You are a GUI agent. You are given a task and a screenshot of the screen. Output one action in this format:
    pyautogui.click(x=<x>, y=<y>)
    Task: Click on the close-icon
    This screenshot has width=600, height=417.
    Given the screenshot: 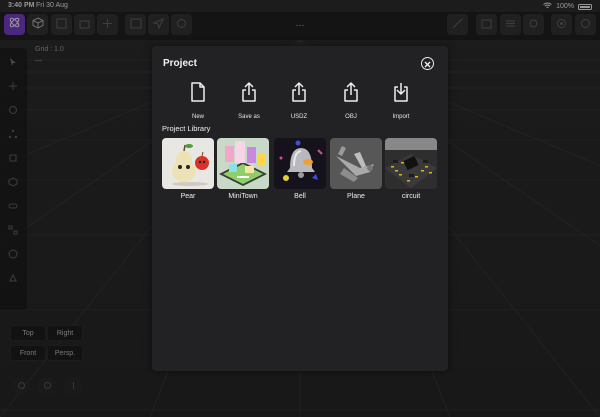 What is the action you would take?
    pyautogui.click(x=427, y=64)
    